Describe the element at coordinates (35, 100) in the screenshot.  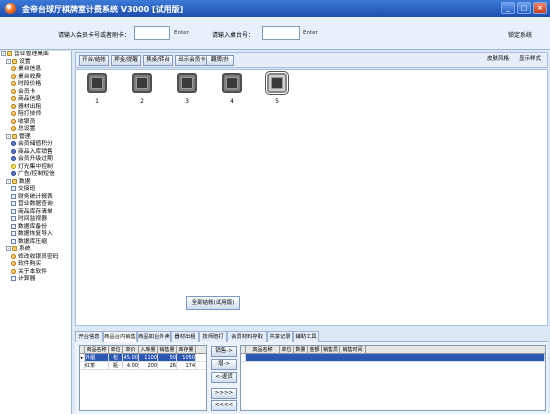
I see `sidebar-item: 商品信息` at that location.